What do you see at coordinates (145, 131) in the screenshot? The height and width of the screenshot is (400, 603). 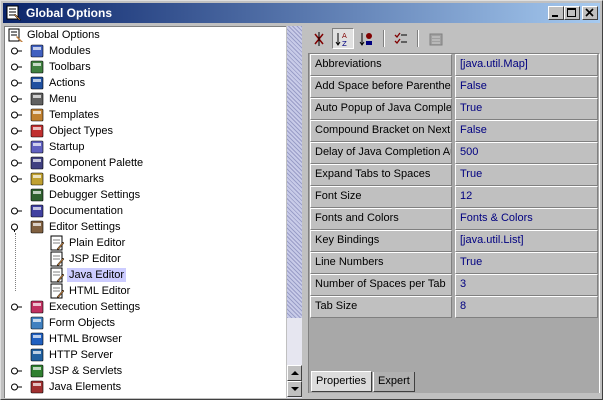 I see `tree-item: Object Types` at bounding box center [145, 131].